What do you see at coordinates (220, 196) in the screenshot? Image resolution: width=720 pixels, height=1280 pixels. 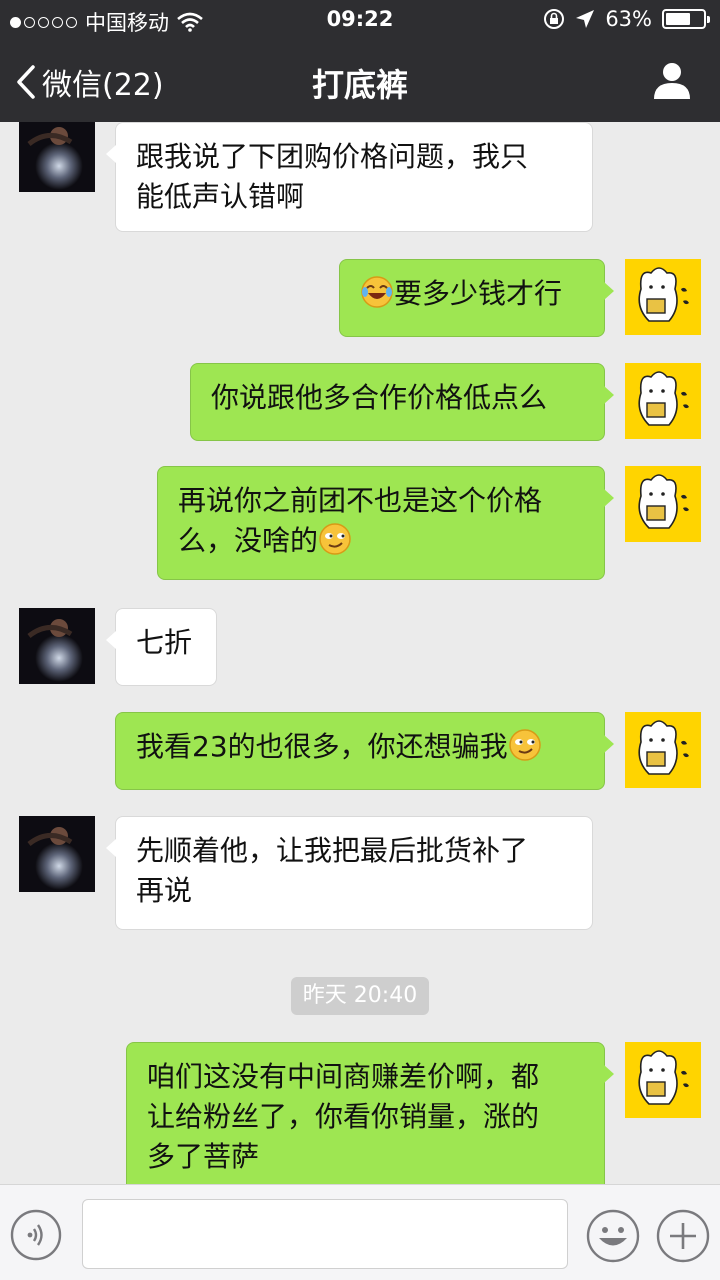 I see `message-text-line: 能低声认错啊` at bounding box center [220, 196].